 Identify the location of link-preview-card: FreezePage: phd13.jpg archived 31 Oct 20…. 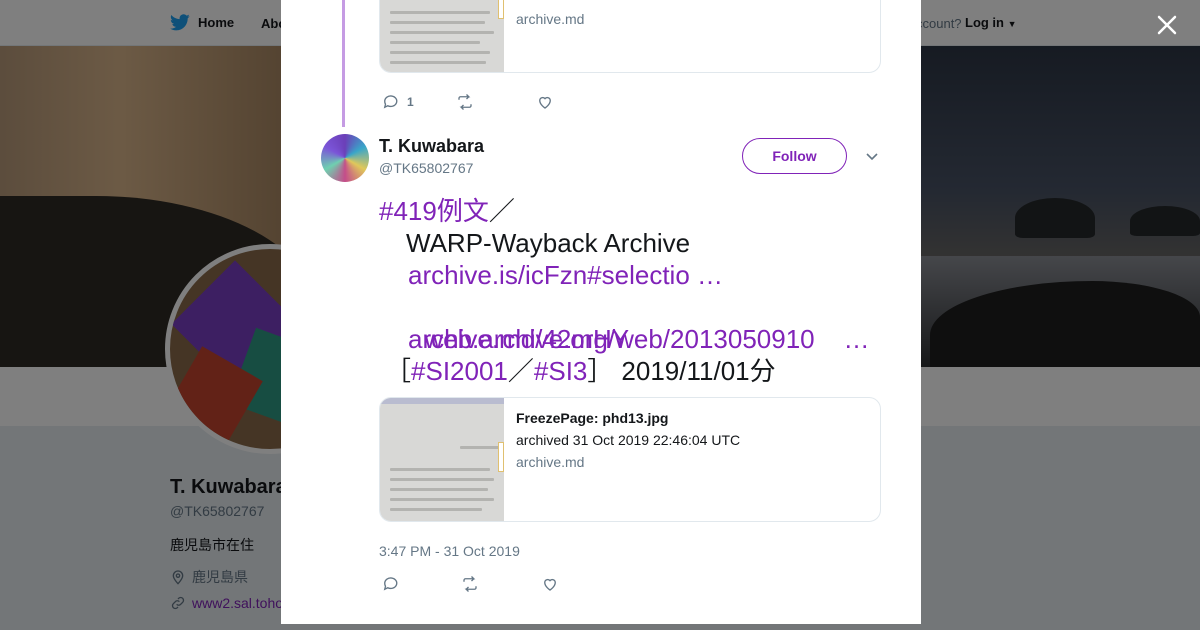
(630, 459).